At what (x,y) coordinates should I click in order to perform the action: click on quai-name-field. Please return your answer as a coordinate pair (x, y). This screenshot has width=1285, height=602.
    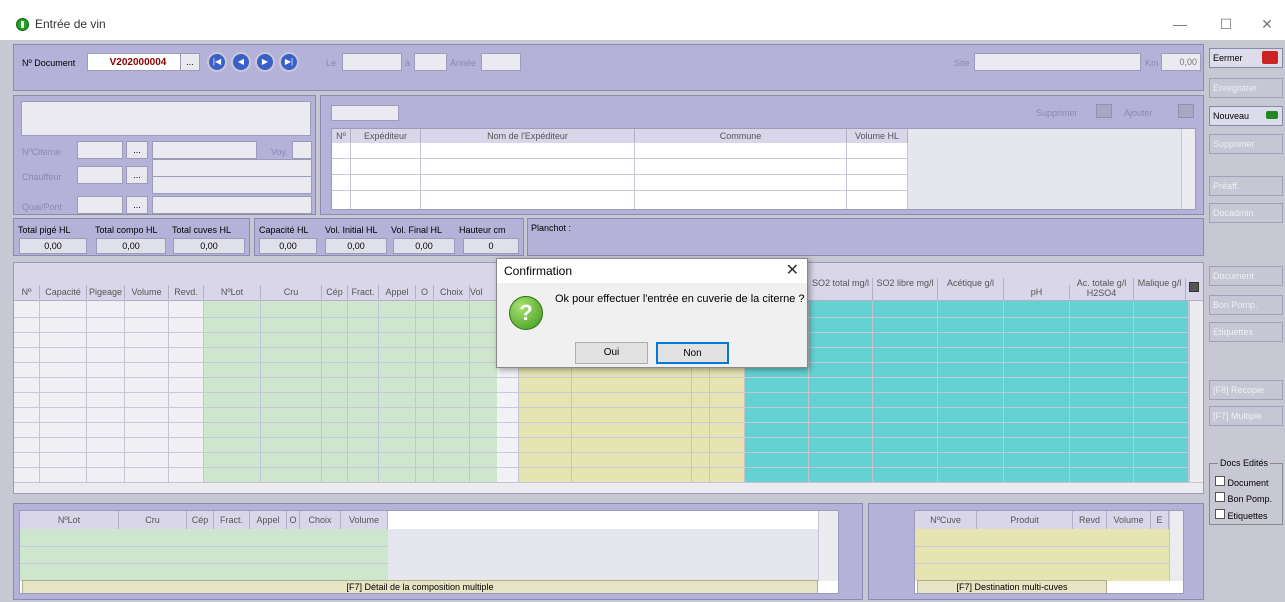
    Looking at the image, I should click on (232, 205).